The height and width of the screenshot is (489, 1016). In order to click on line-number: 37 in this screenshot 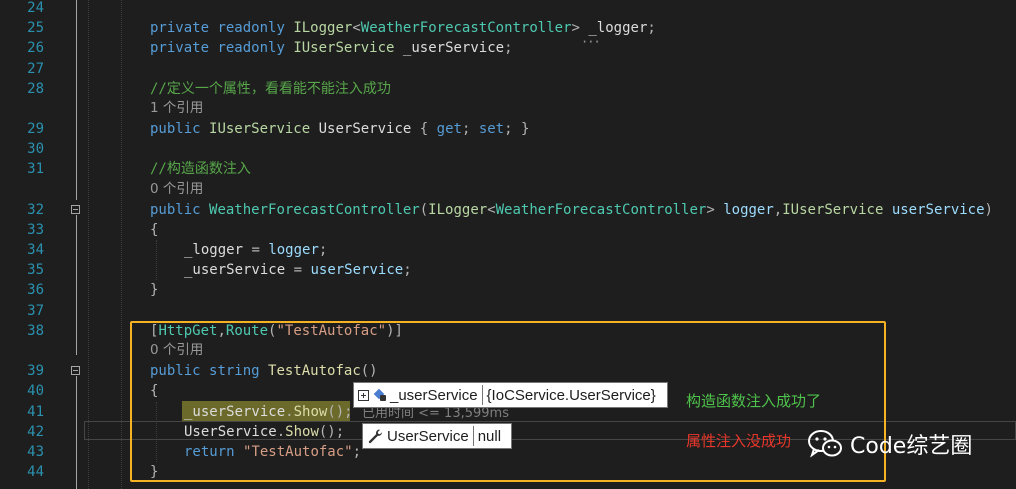, I will do `click(35, 311)`.